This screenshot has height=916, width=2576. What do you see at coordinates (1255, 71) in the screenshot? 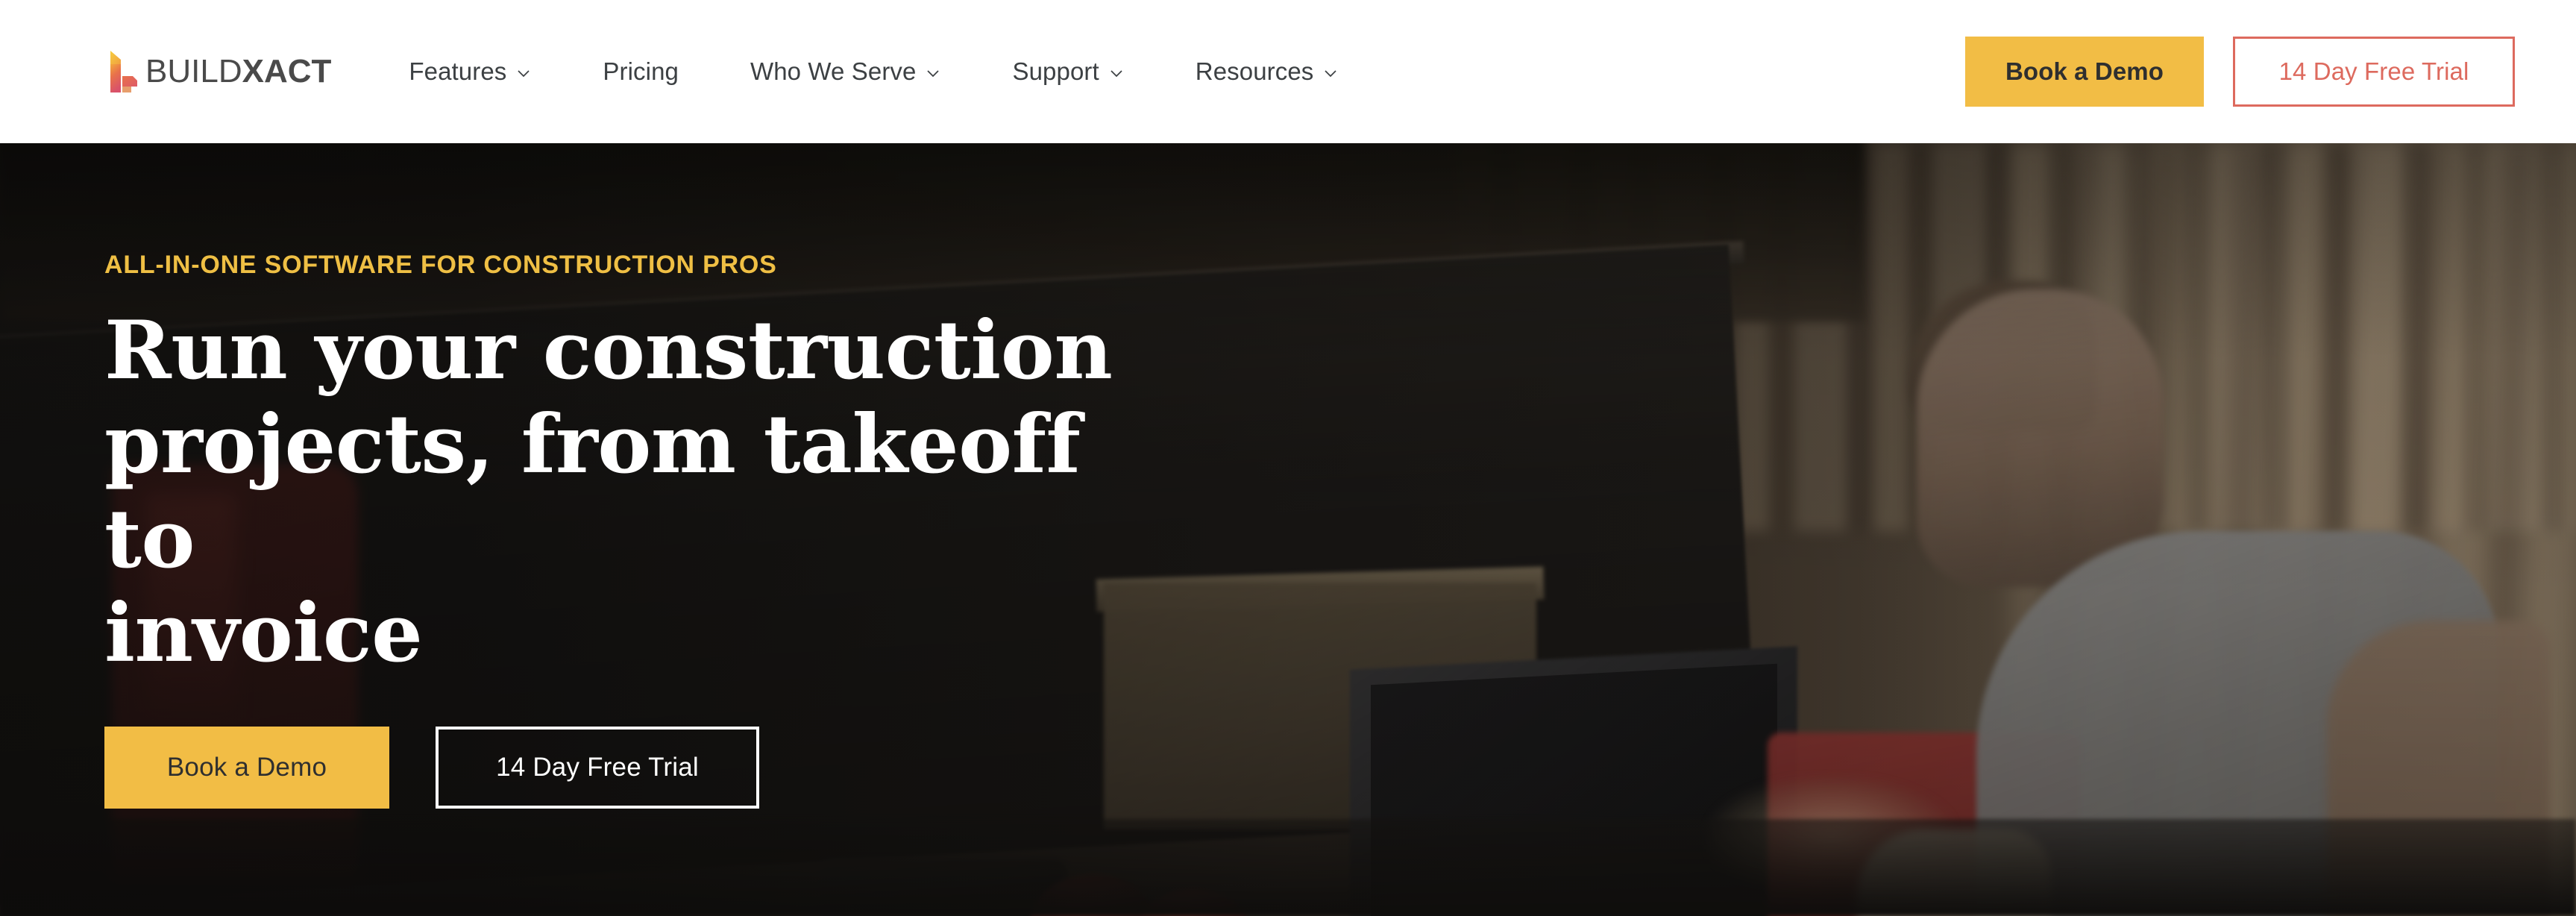
I see `nav-item-label: Resources` at bounding box center [1255, 71].